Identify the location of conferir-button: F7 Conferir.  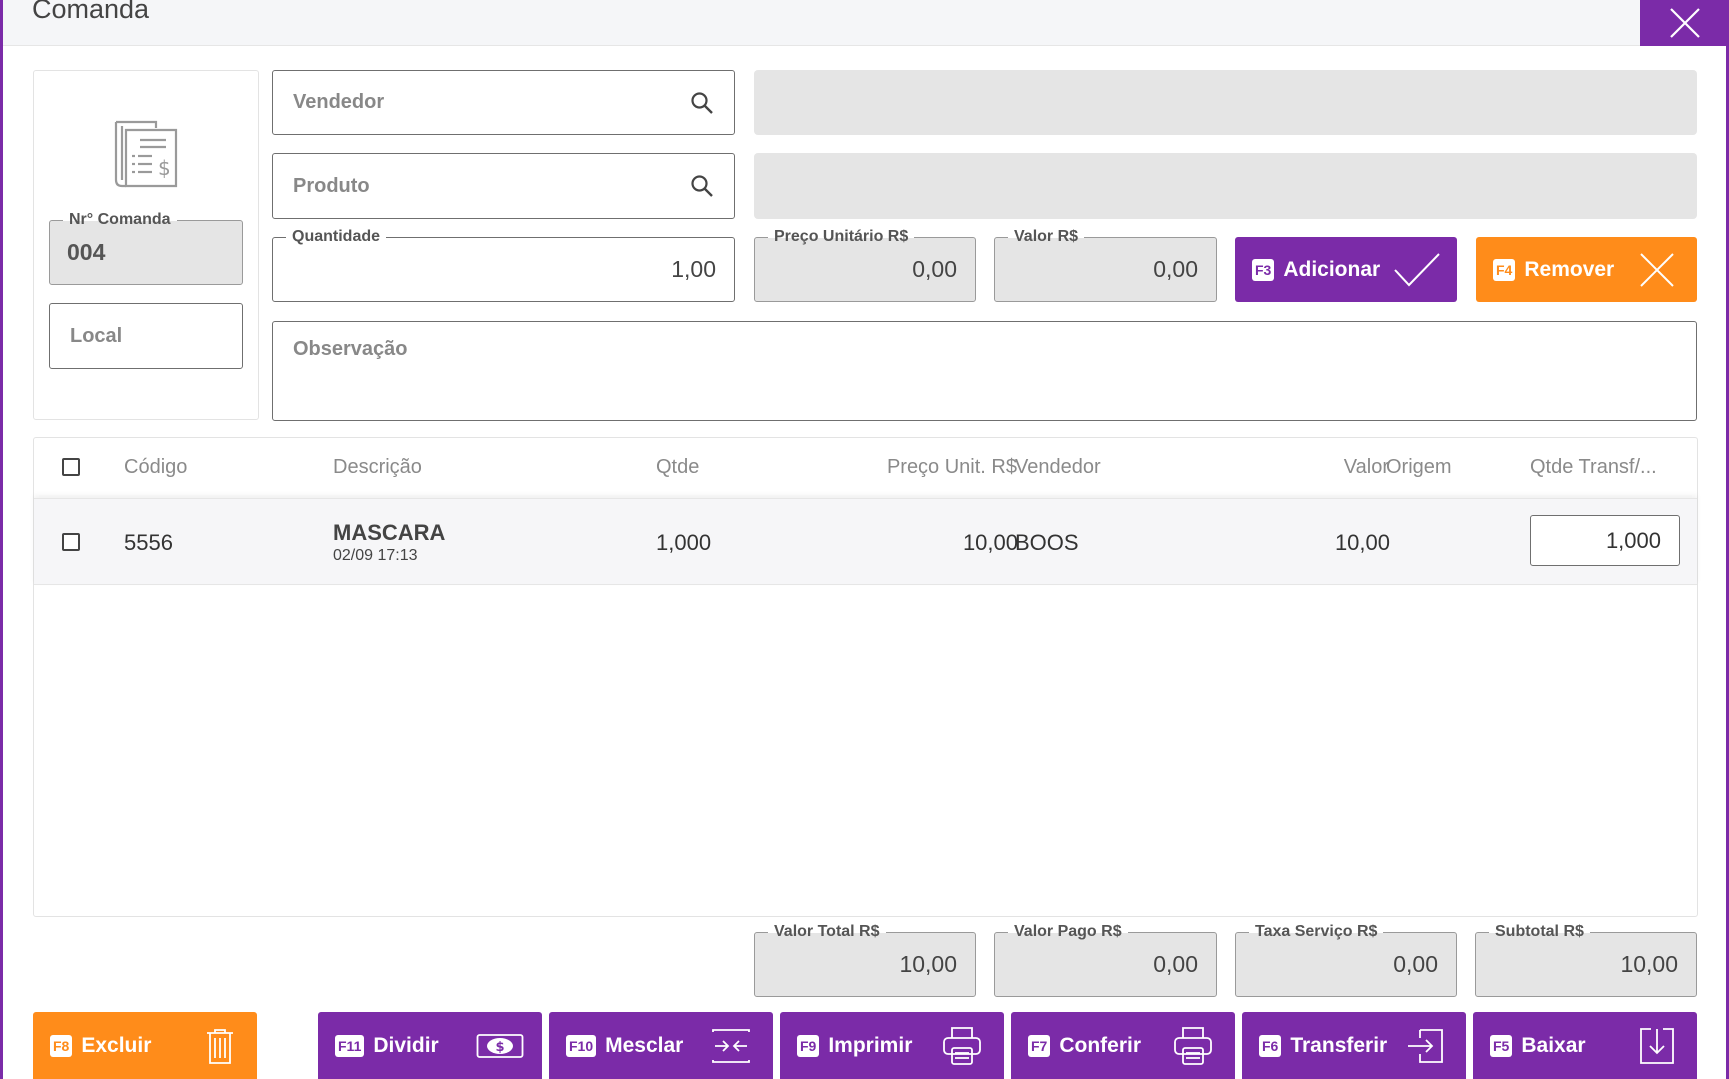
(1123, 1045).